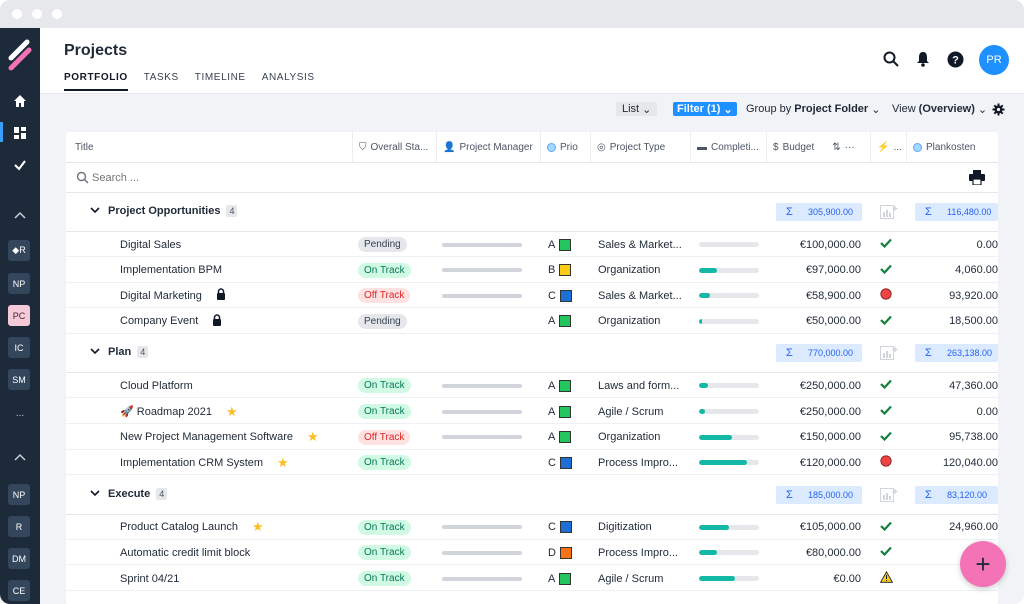 The image size is (1024, 604). I want to click on sidebar-project-box: NP, so click(19, 494).